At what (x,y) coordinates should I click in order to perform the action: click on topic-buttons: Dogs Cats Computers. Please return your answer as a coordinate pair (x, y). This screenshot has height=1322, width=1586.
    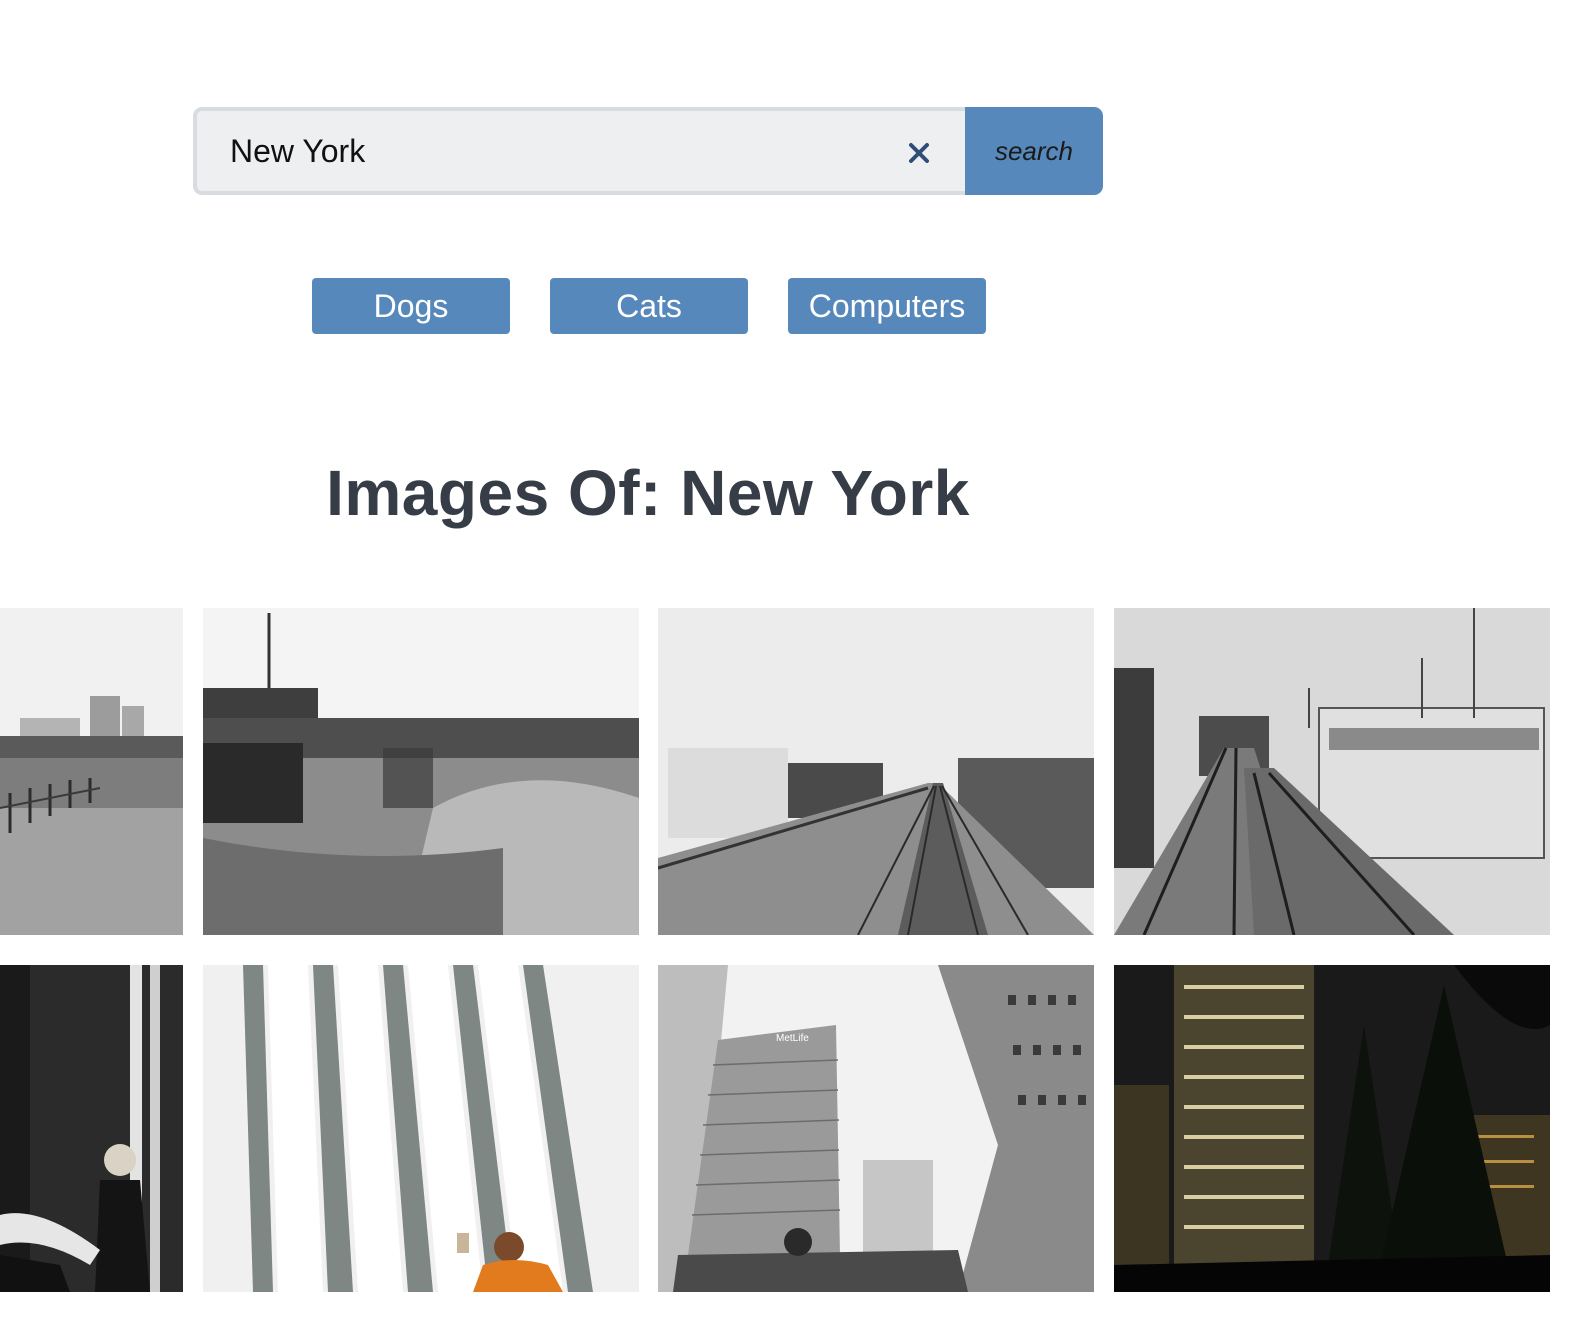
    Looking at the image, I should click on (649, 306).